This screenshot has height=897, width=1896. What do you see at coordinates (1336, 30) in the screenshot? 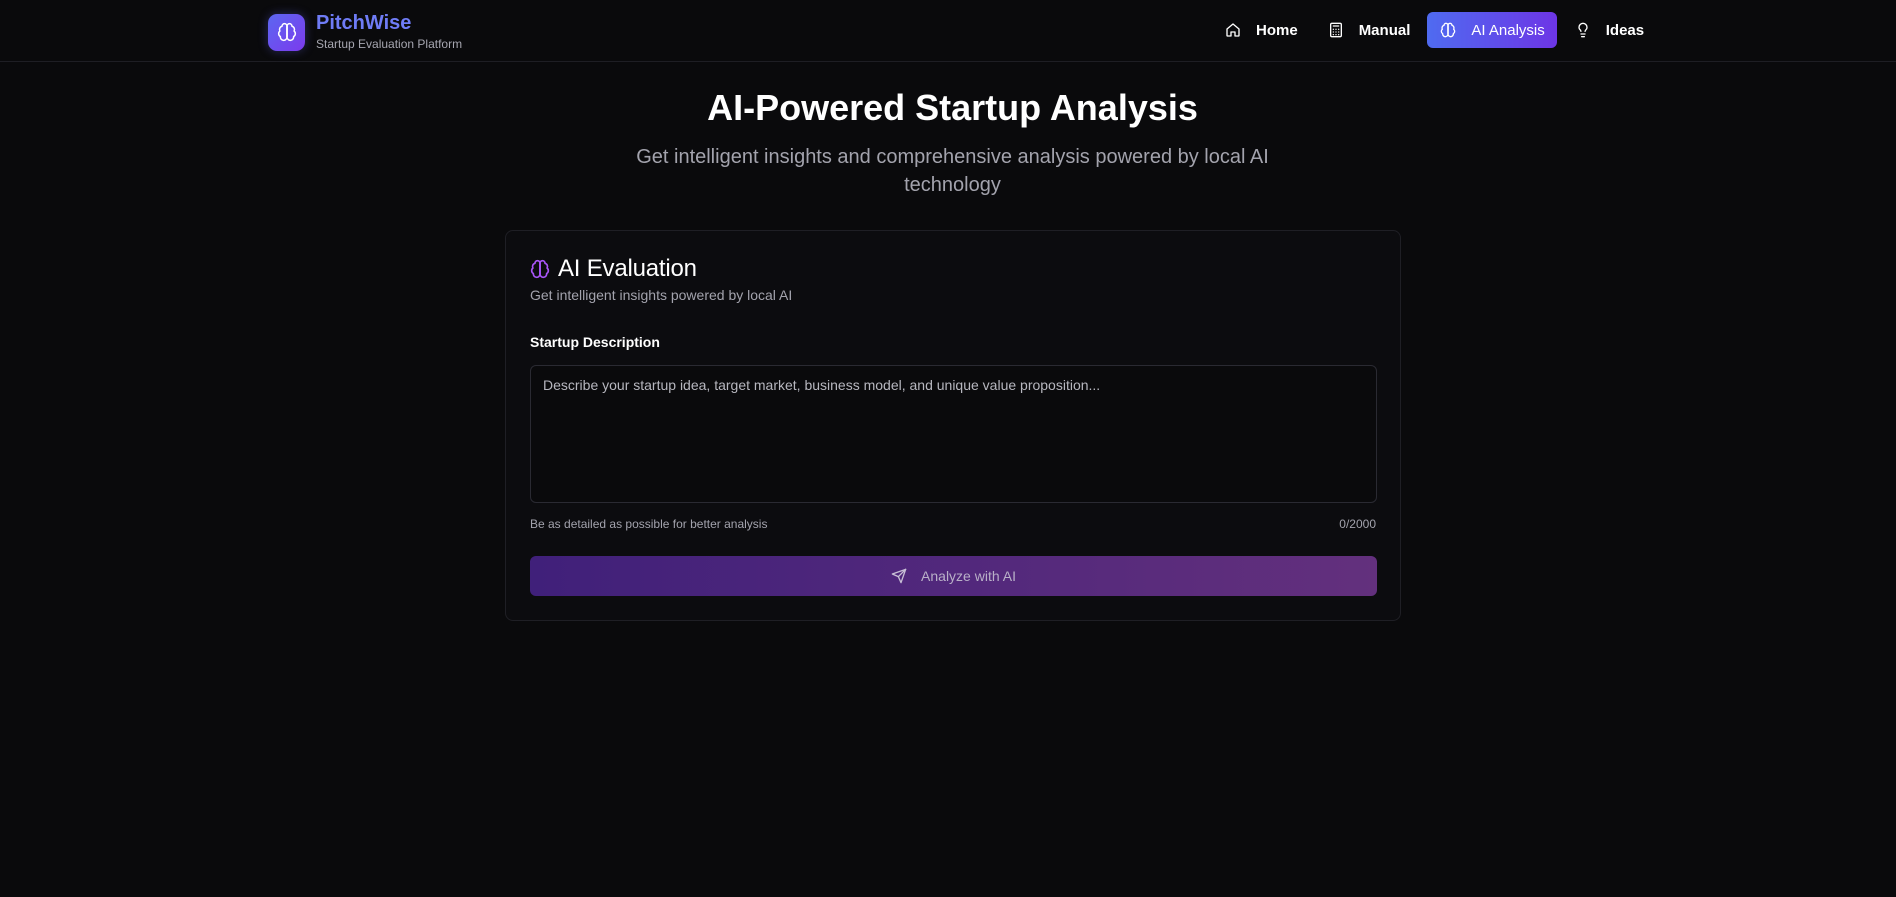
I see `calculator-icon` at bounding box center [1336, 30].